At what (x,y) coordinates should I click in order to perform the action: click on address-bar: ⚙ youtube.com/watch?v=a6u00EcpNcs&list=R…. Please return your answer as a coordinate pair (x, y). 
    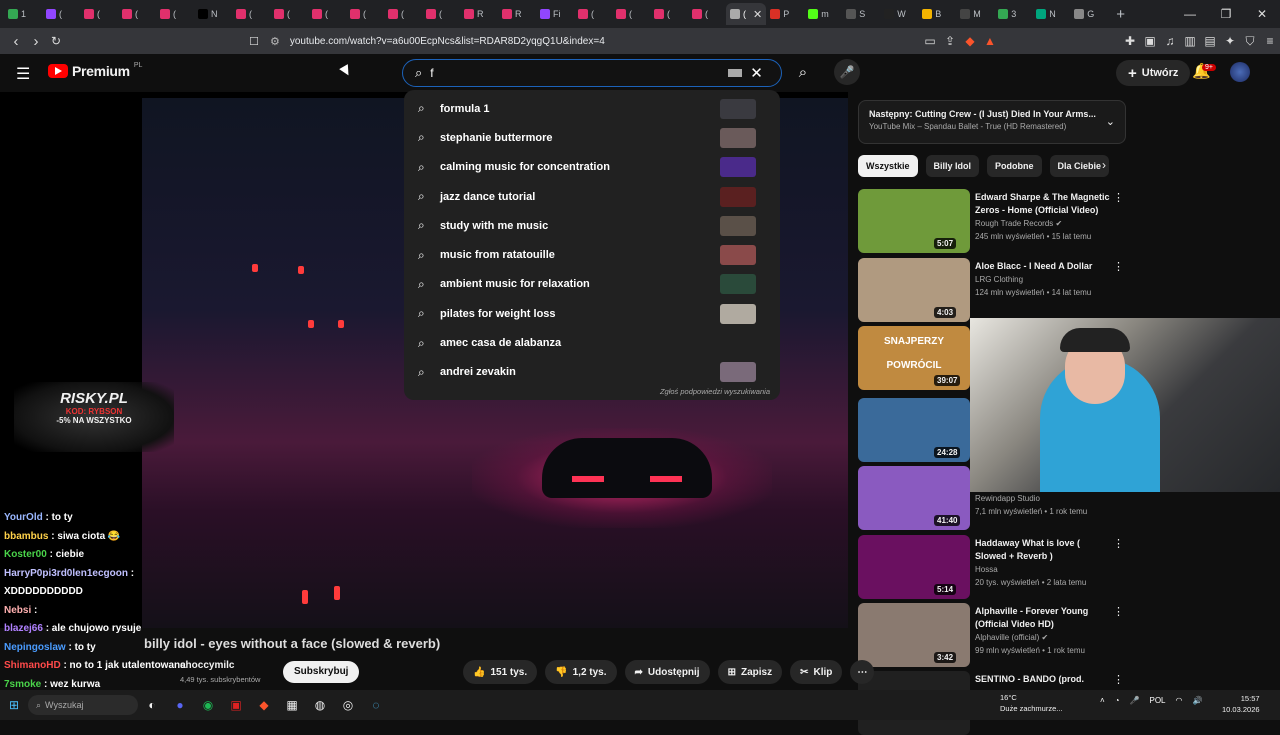
    Looking at the image, I should click on (630, 41).